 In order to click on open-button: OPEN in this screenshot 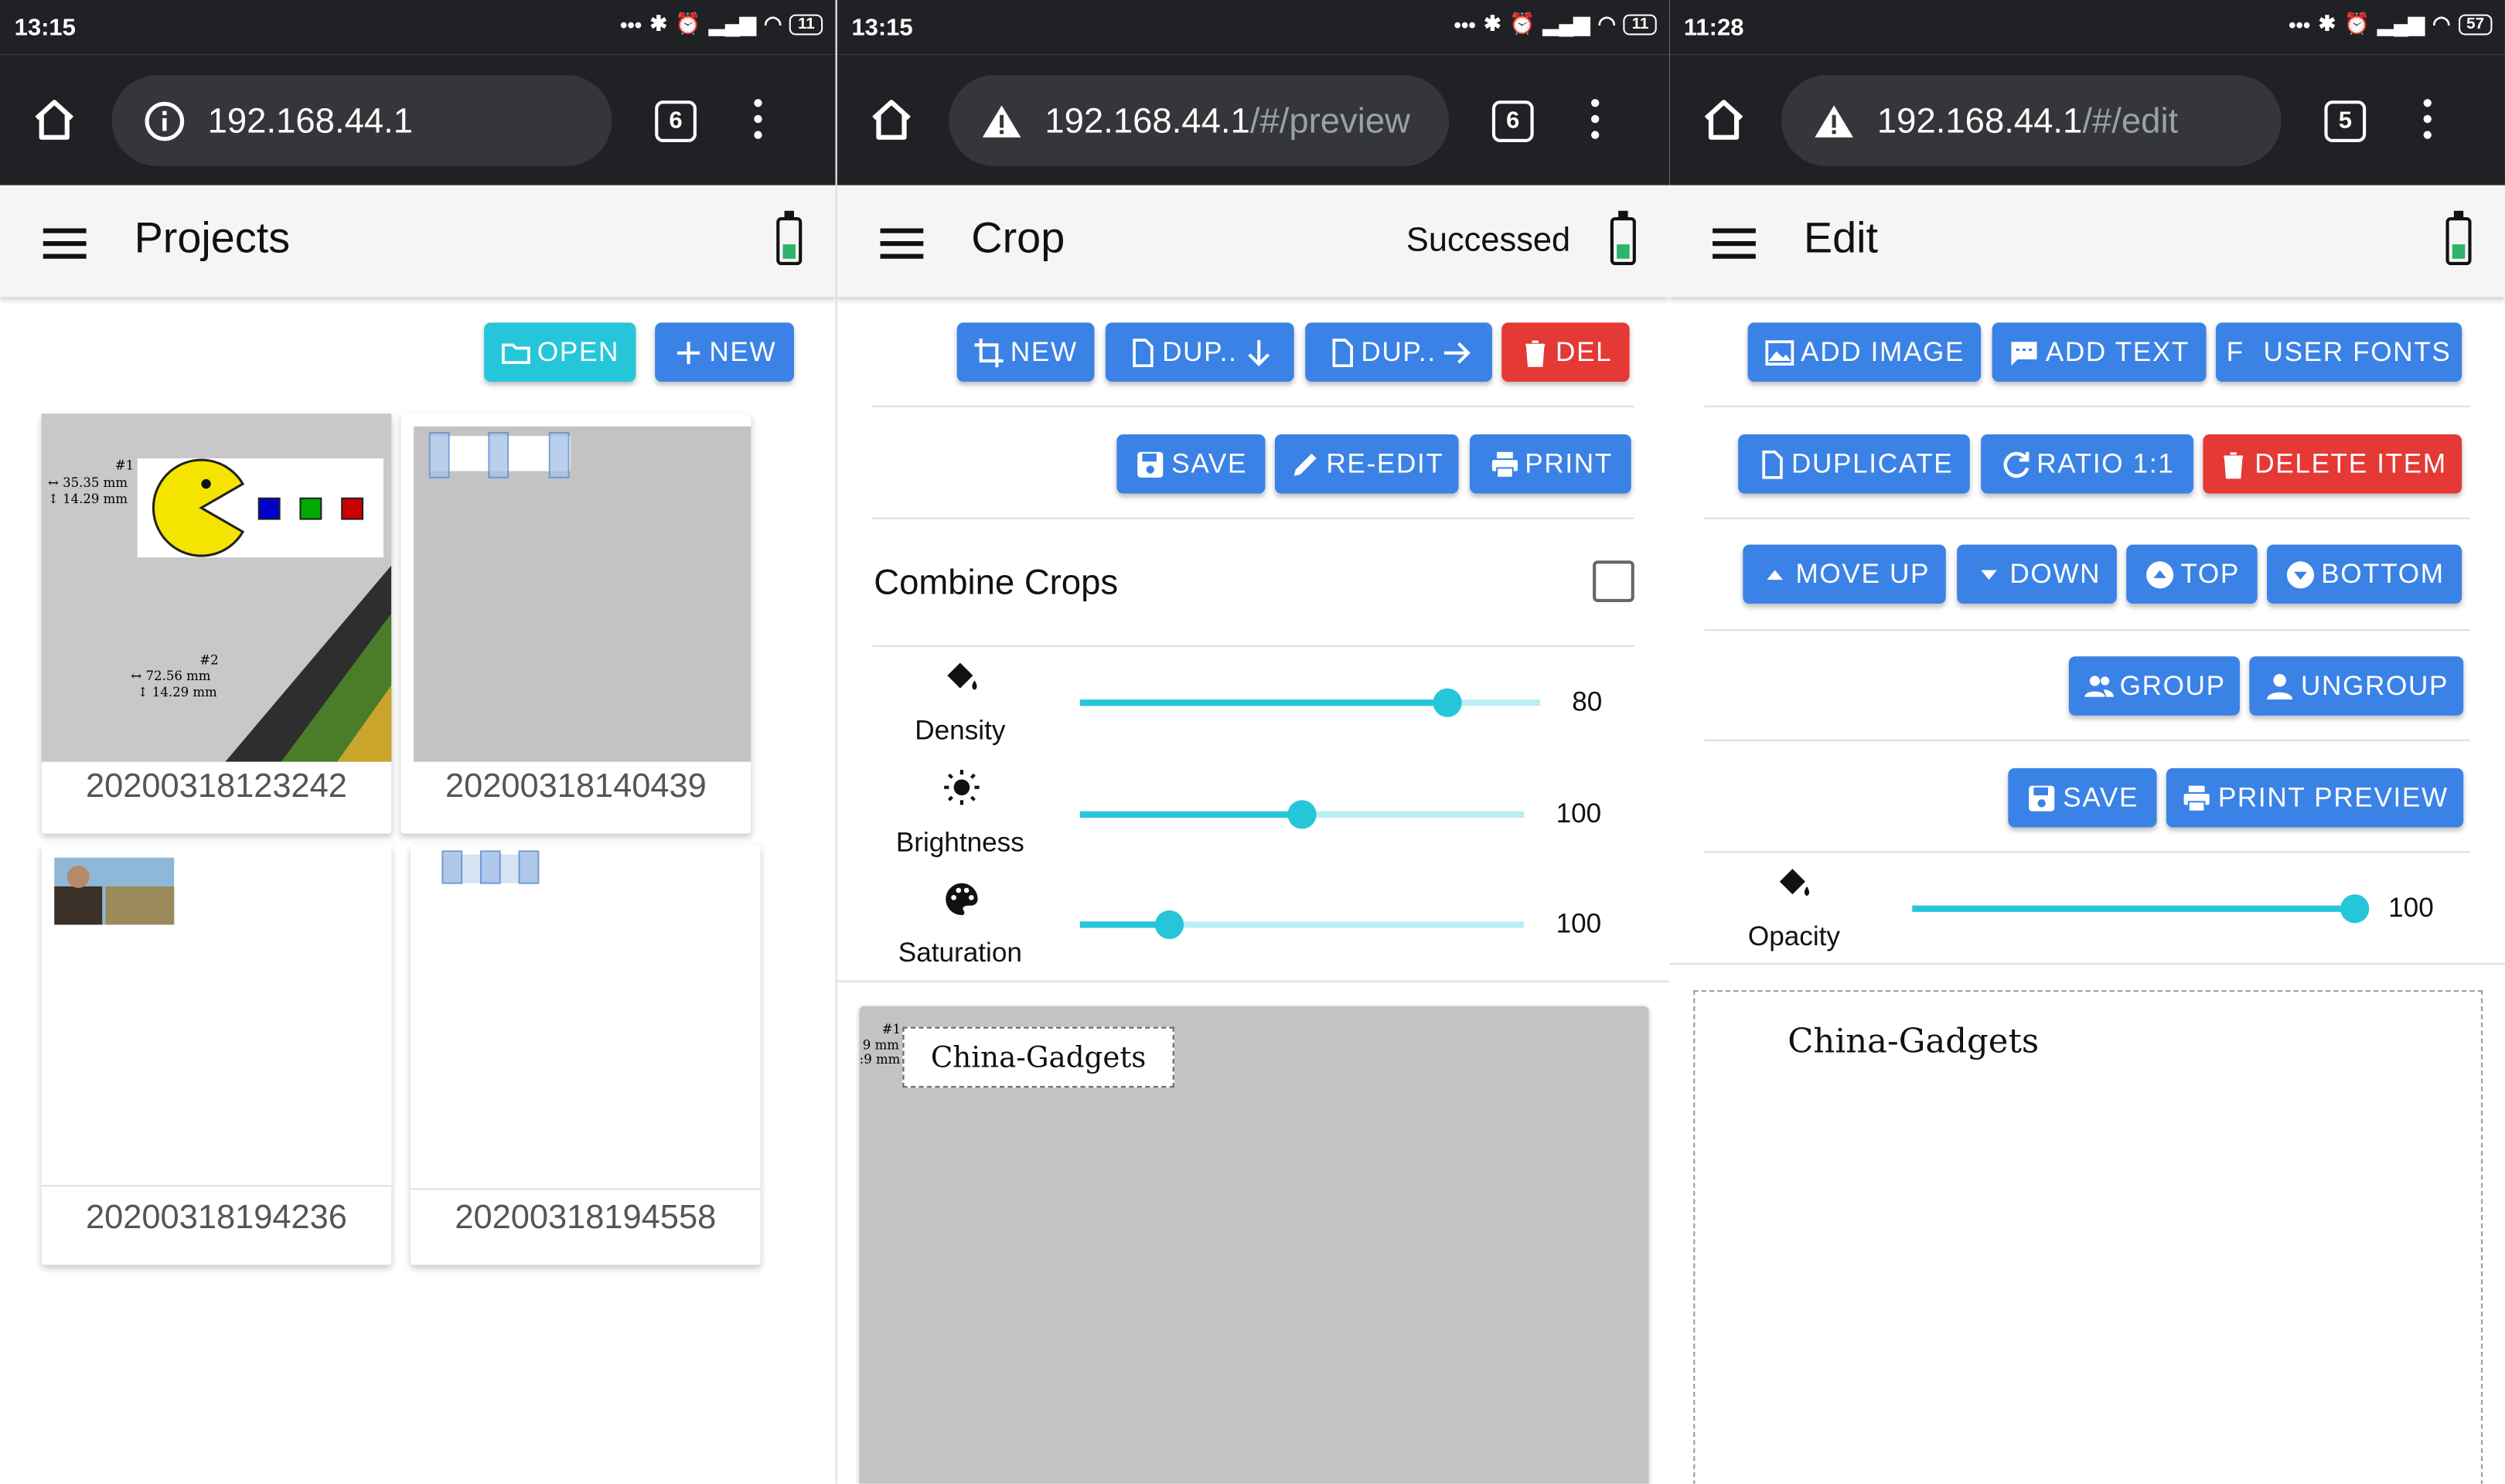, I will do `click(560, 352)`.